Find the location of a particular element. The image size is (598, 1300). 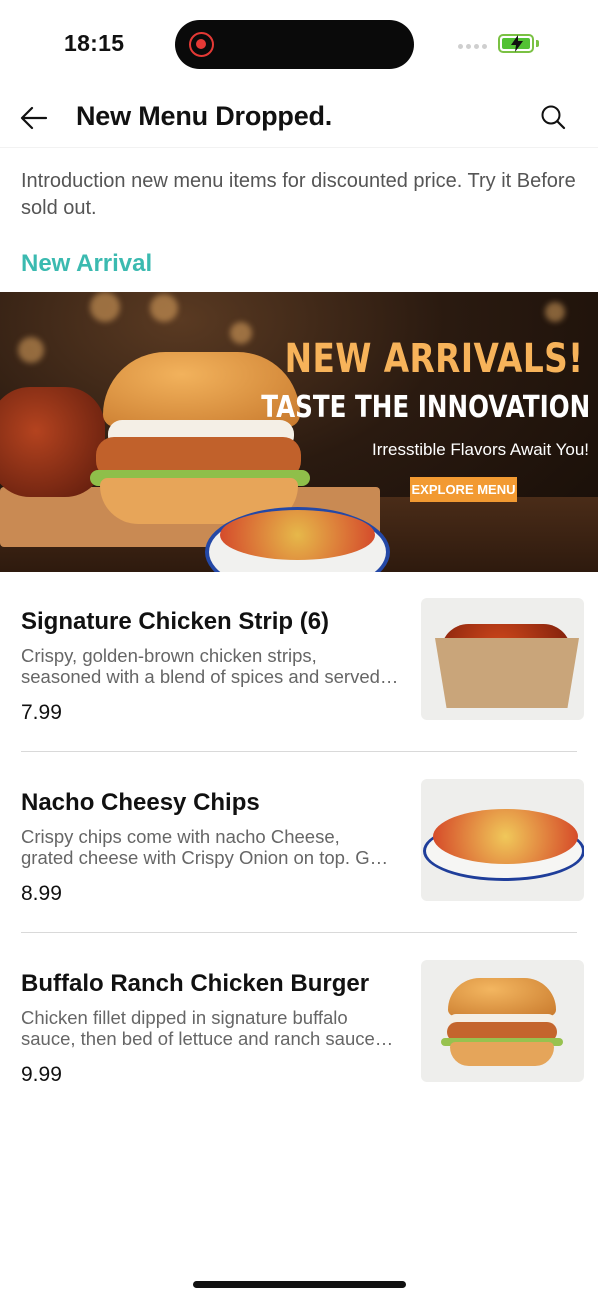

menu-item-price: 7.99 is located at coordinates (41, 712).